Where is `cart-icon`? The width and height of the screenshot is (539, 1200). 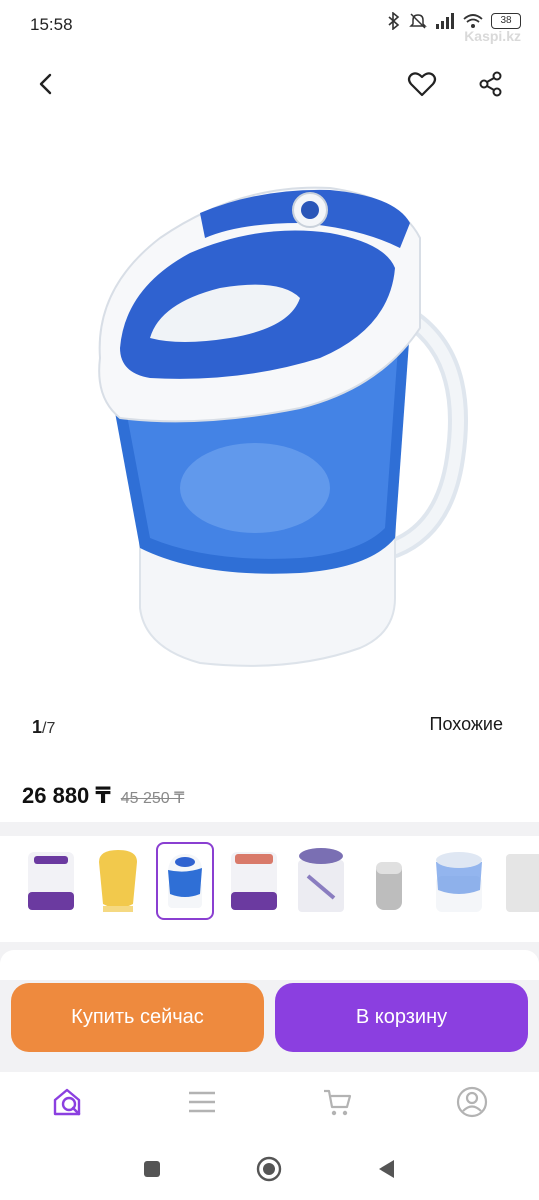 cart-icon is located at coordinates (338, 1102).